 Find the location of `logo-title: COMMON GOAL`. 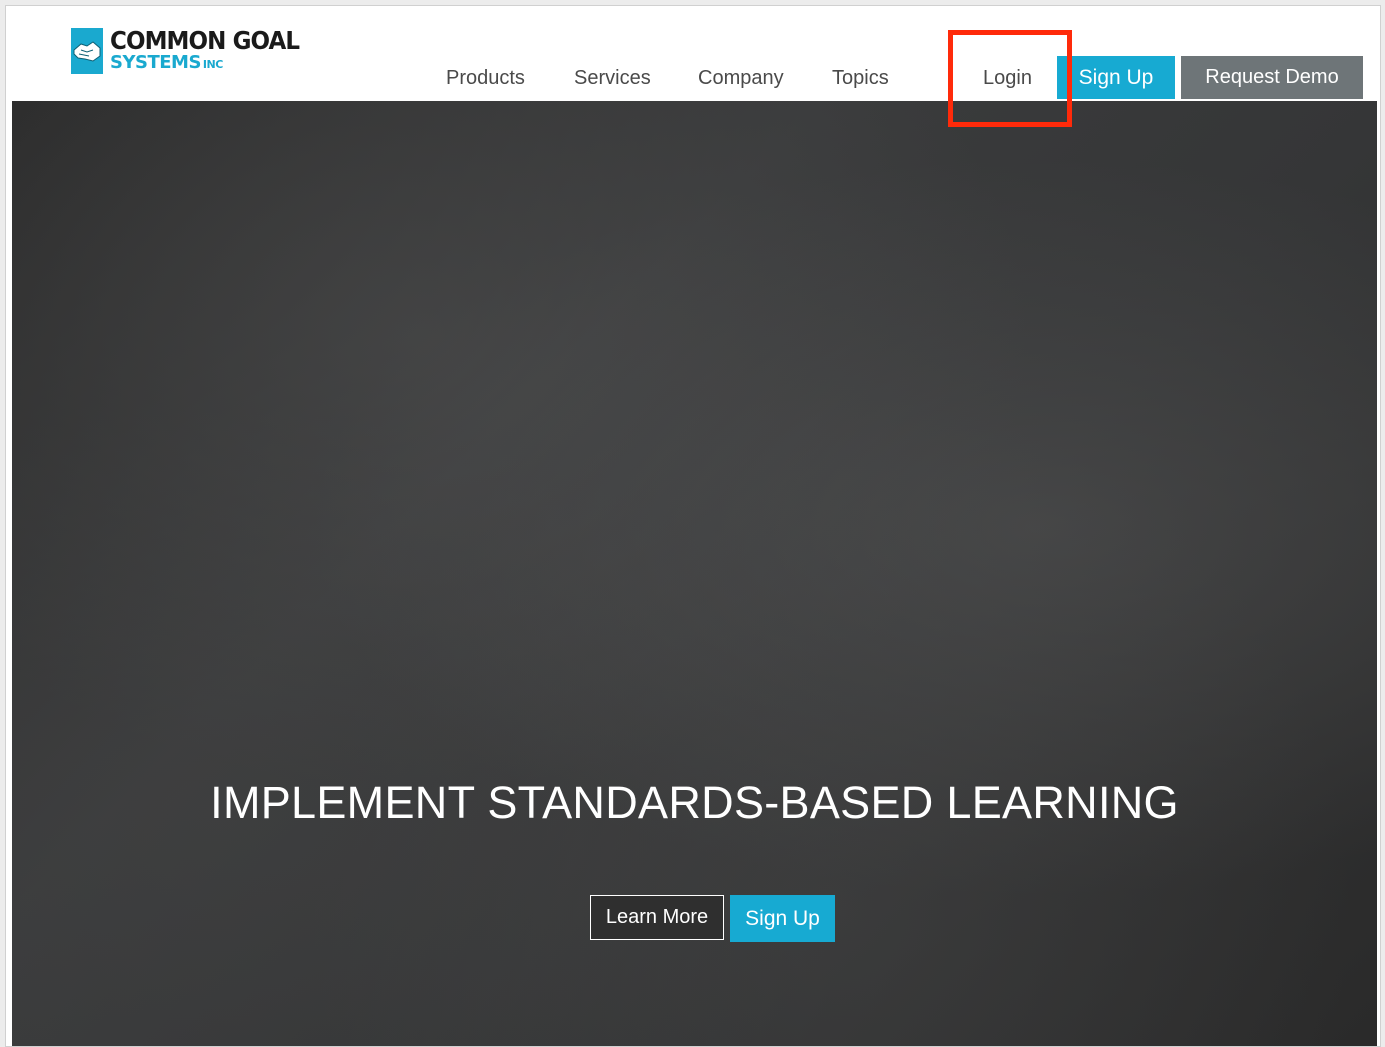

logo-title: COMMON GOAL is located at coordinates (205, 40).